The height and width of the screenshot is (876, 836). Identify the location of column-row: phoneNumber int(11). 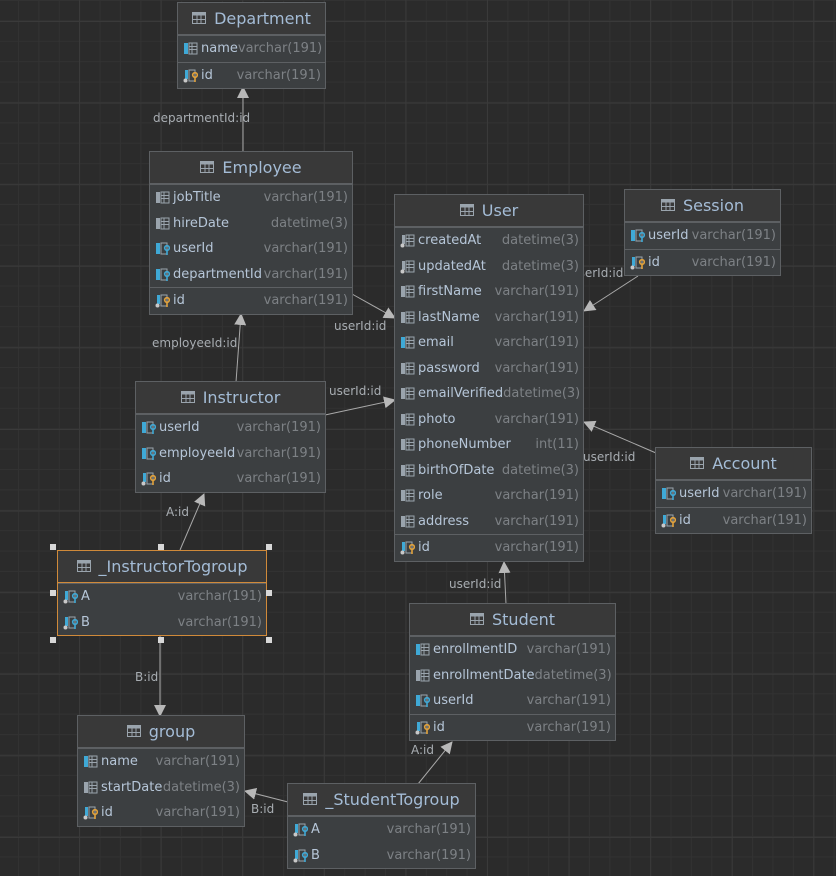
(489, 445).